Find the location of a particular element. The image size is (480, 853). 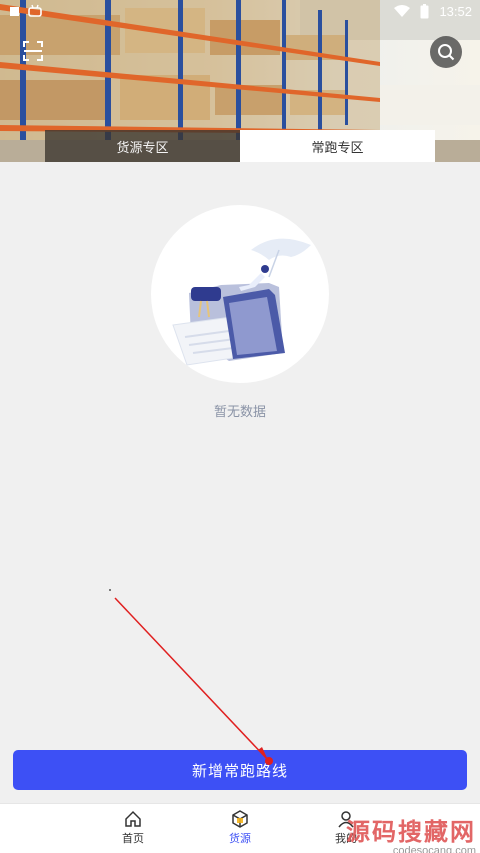

empty-state-illustration is located at coordinates (240, 294).